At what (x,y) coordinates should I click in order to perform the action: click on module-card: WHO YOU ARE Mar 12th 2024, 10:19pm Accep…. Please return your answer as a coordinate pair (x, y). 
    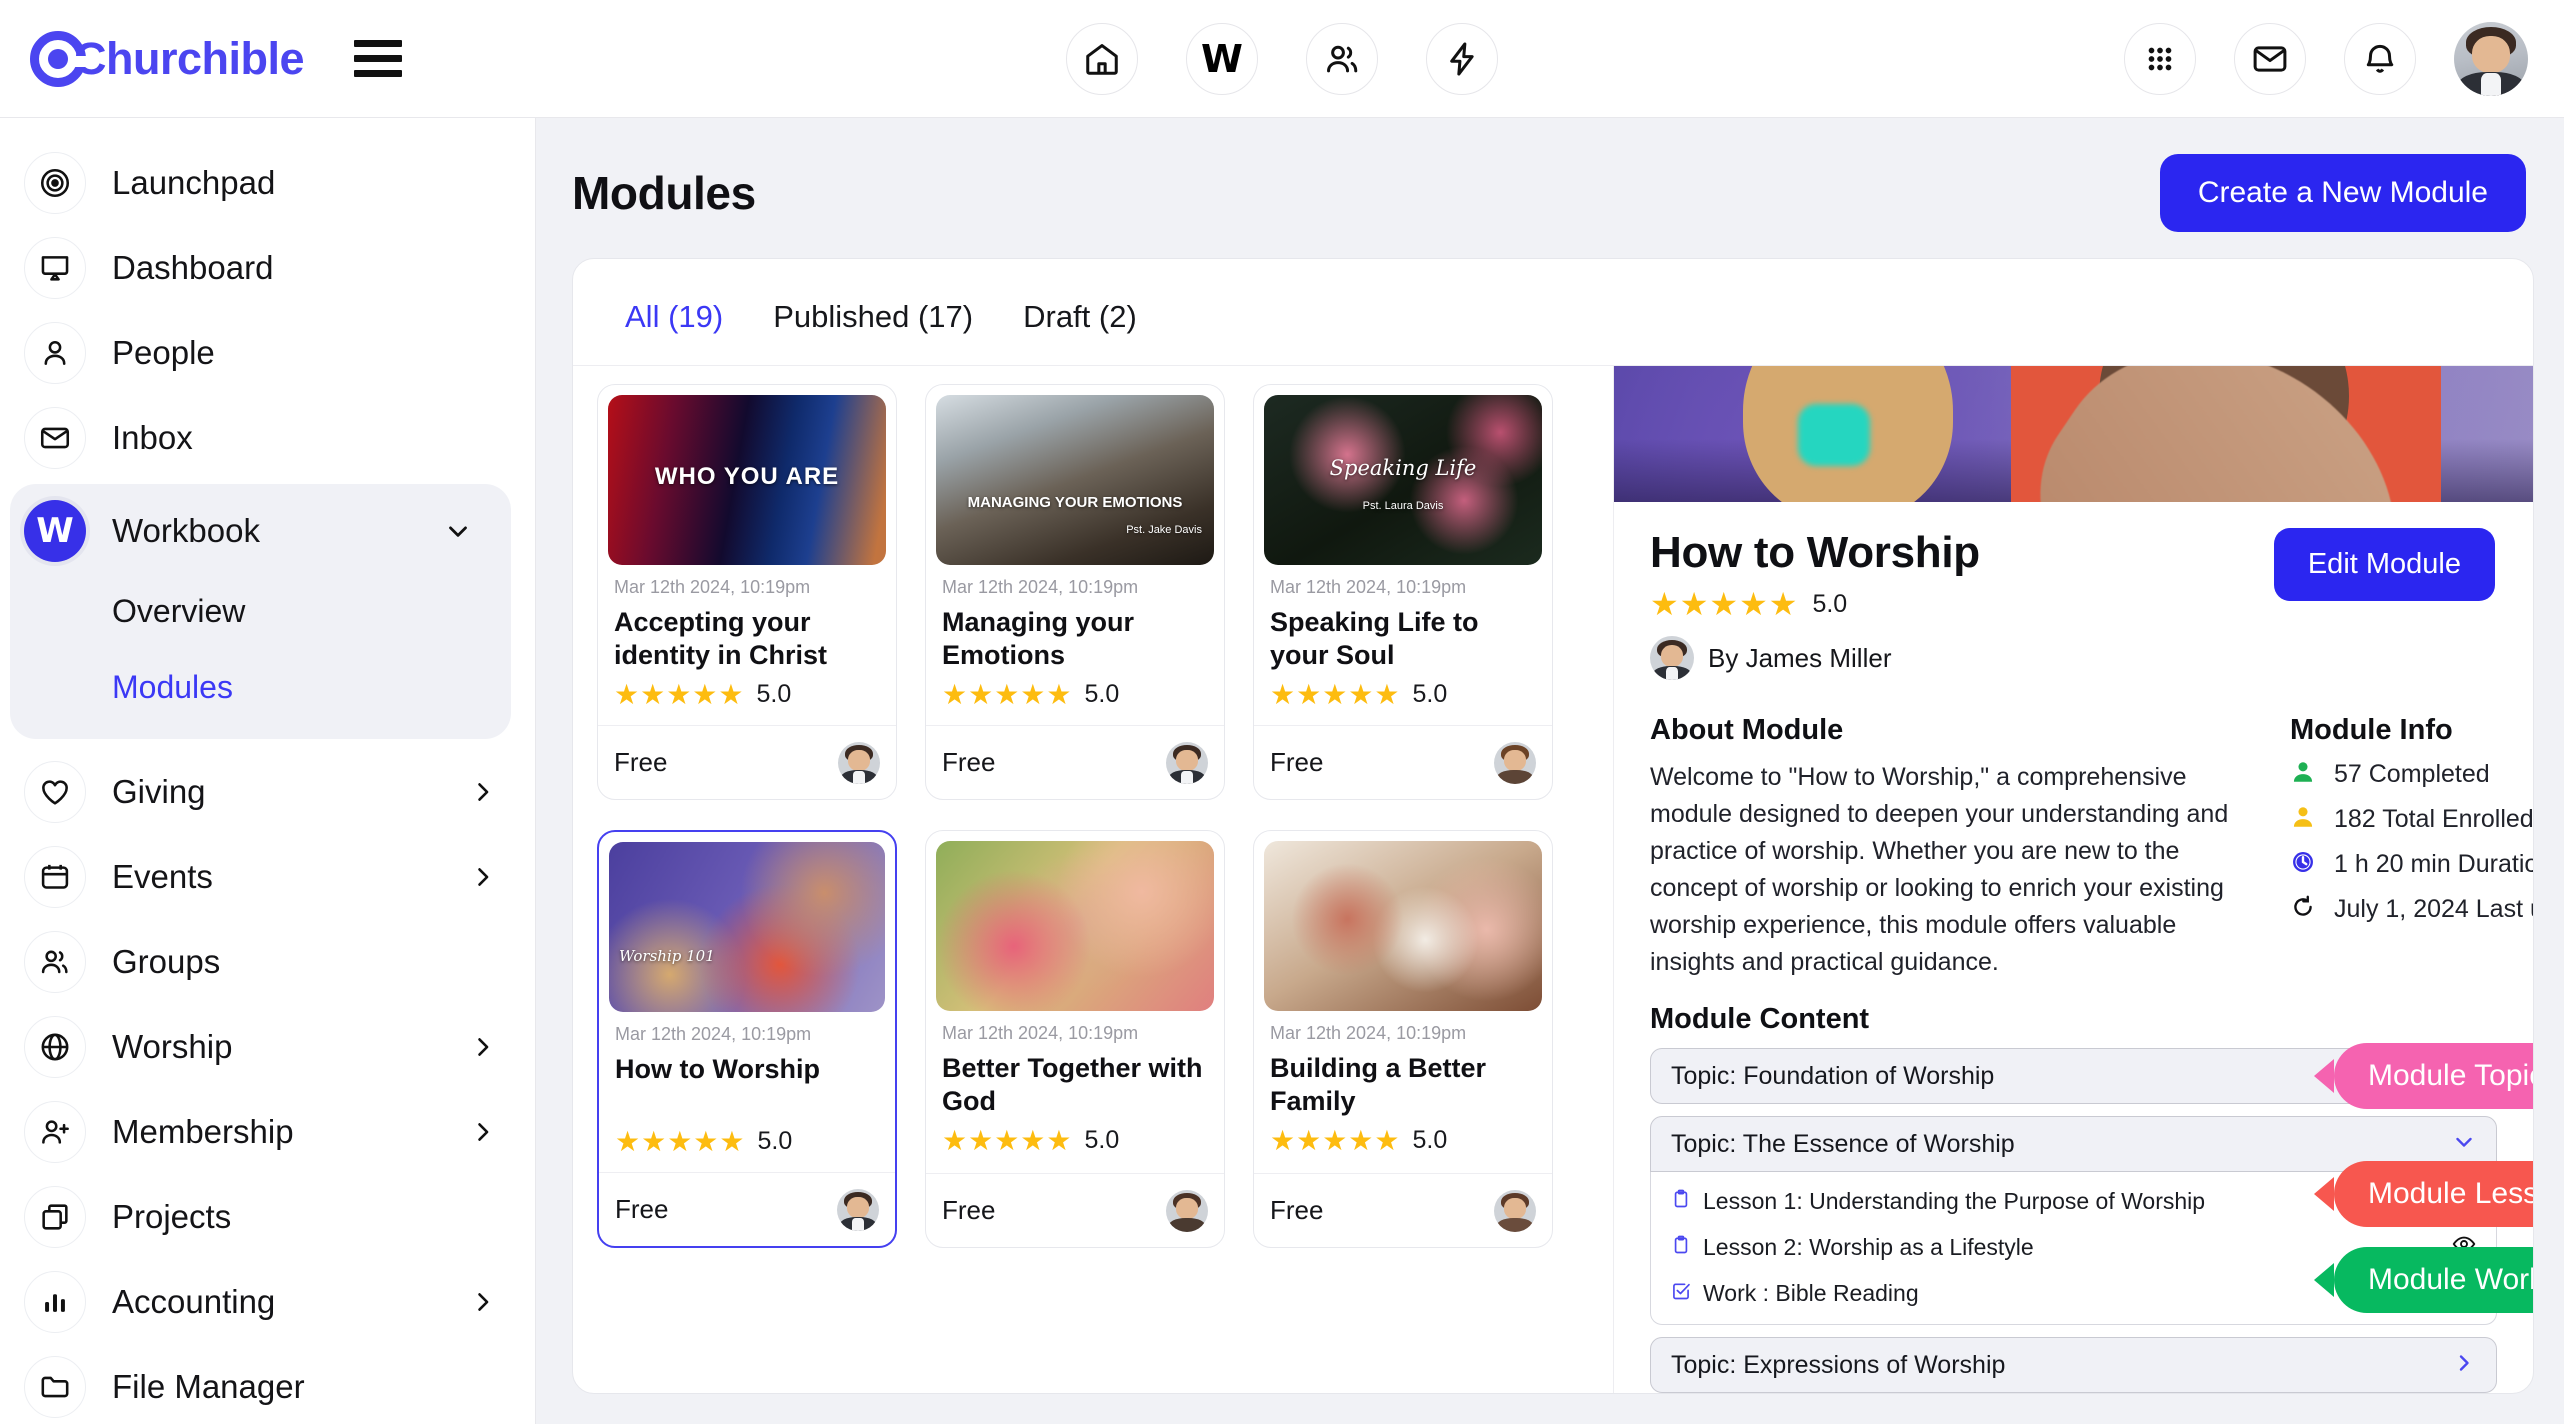
    Looking at the image, I should click on (747, 592).